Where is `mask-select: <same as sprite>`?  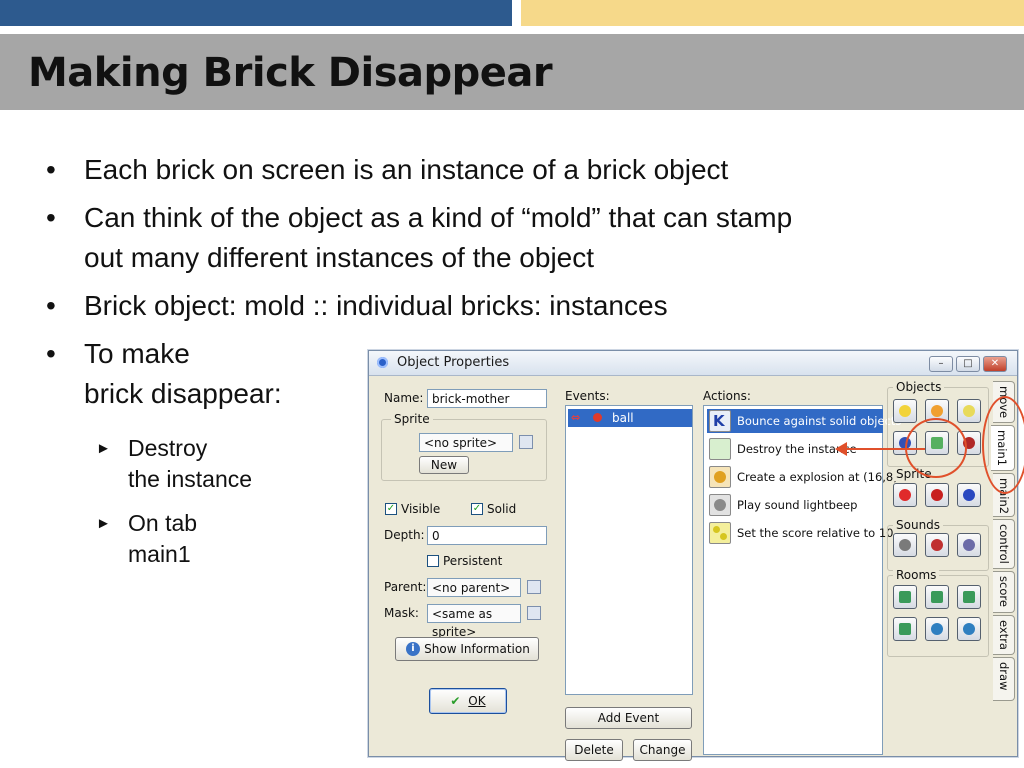
mask-select: <same as sprite> is located at coordinates (474, 621).